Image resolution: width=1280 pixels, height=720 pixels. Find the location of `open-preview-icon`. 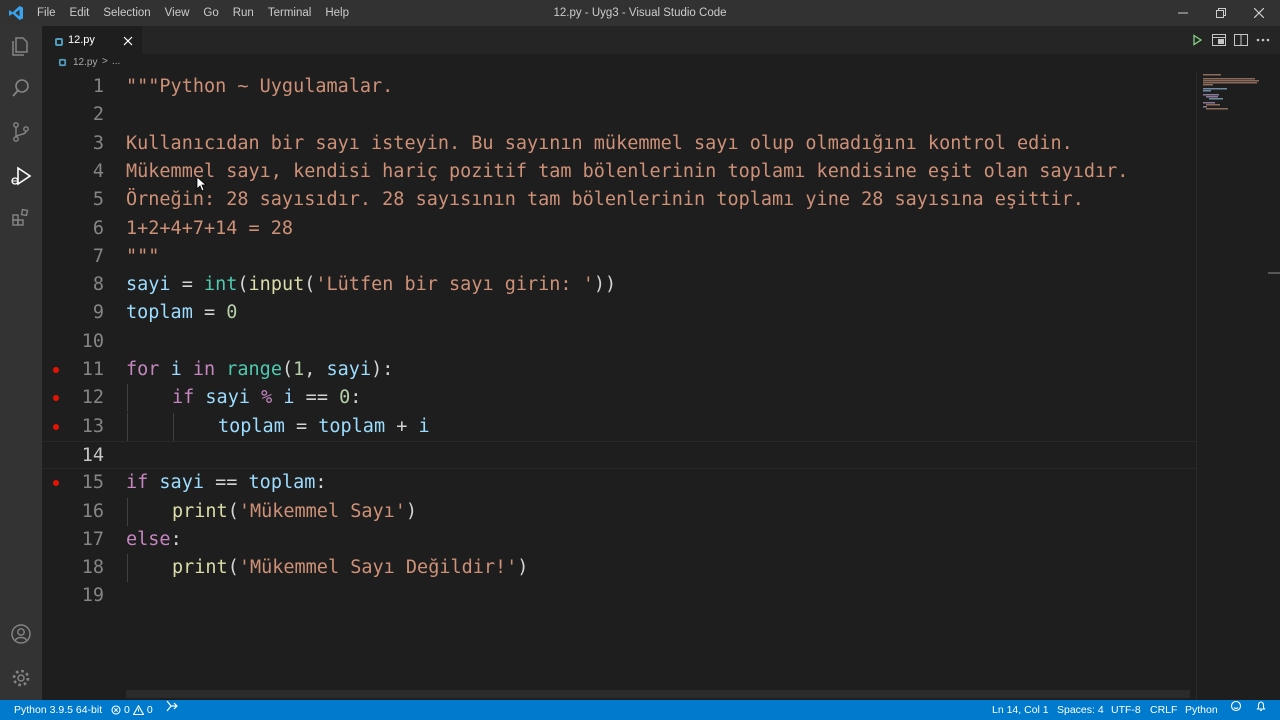

open-preview-icon is located at coordinates (1219, 40).